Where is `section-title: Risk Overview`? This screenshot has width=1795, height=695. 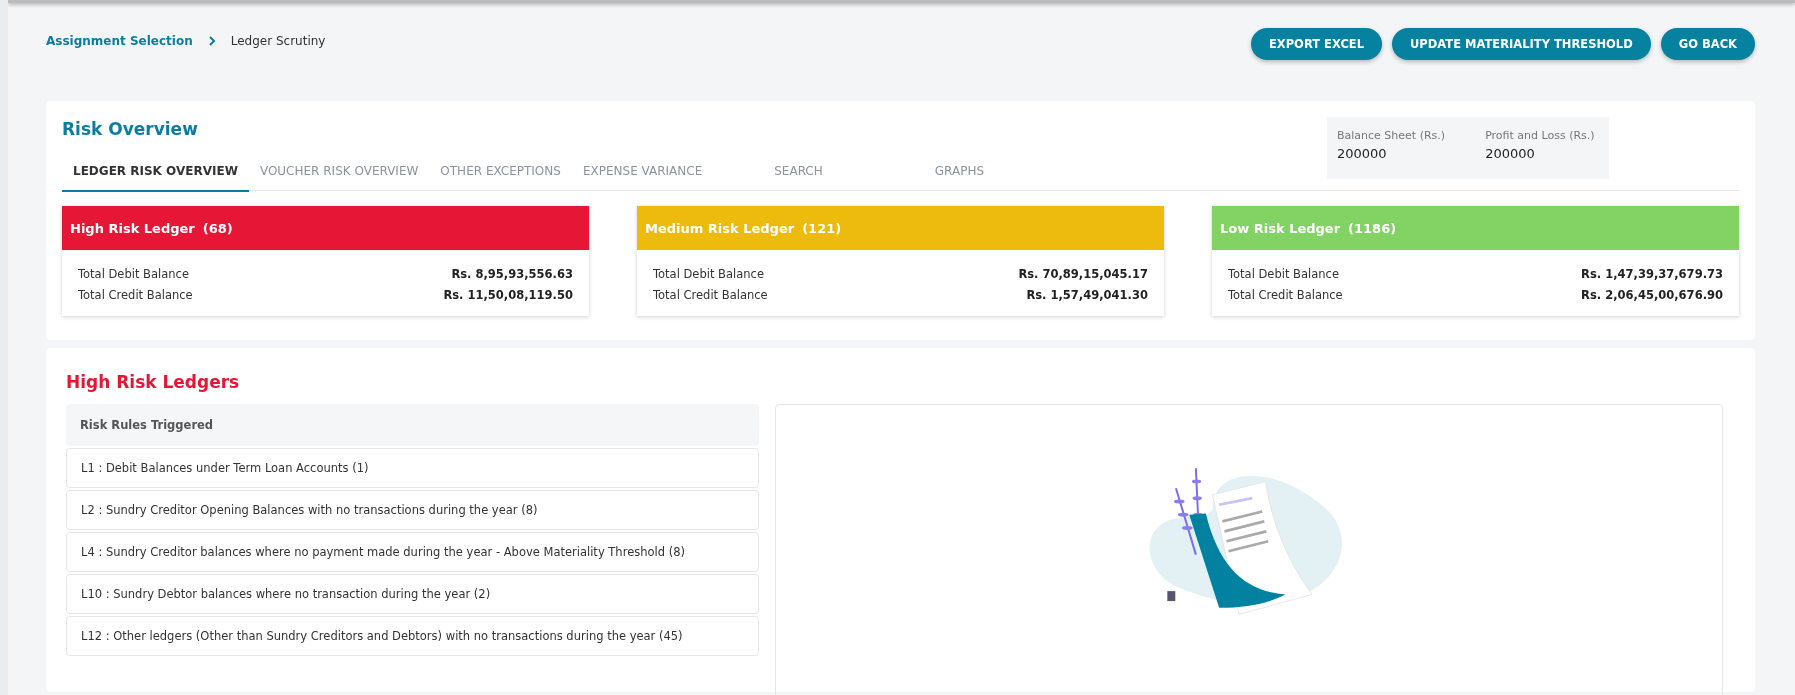 section-title: Risk Overview is located at coordinates (130, 129).